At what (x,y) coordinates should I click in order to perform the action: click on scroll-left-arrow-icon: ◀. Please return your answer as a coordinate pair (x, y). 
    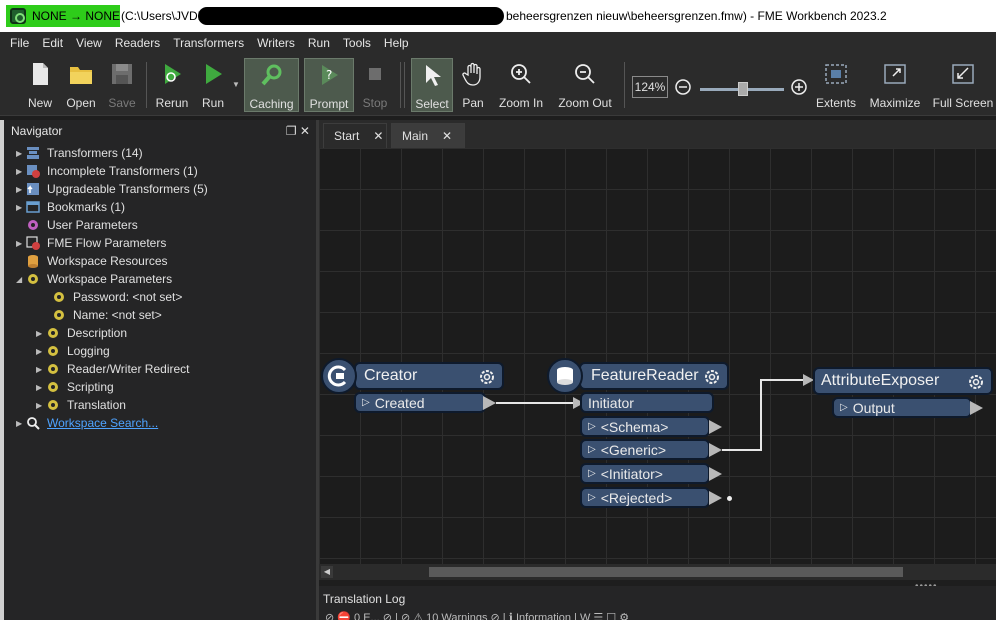
    Looking at the image, I should click on (327, 572).